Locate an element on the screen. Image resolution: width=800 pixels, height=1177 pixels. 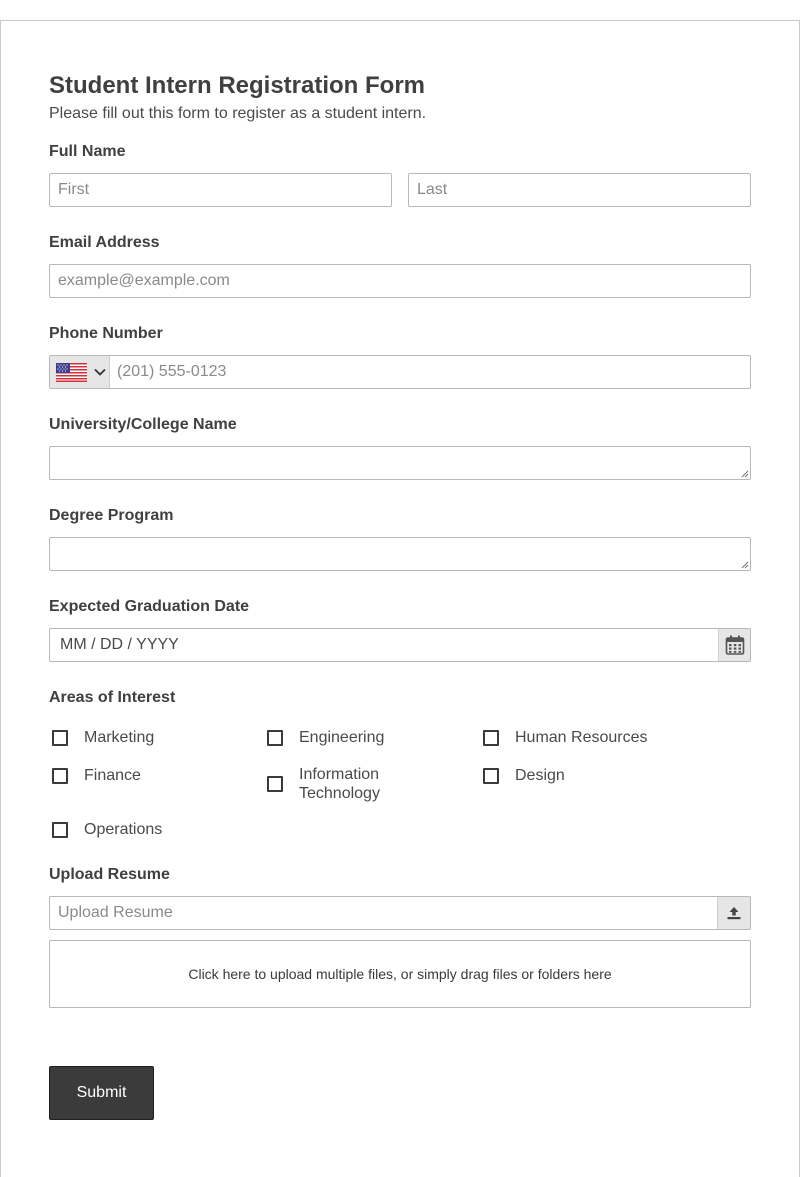
interest-option-finance: Finance is located at coordinates (96, 775).